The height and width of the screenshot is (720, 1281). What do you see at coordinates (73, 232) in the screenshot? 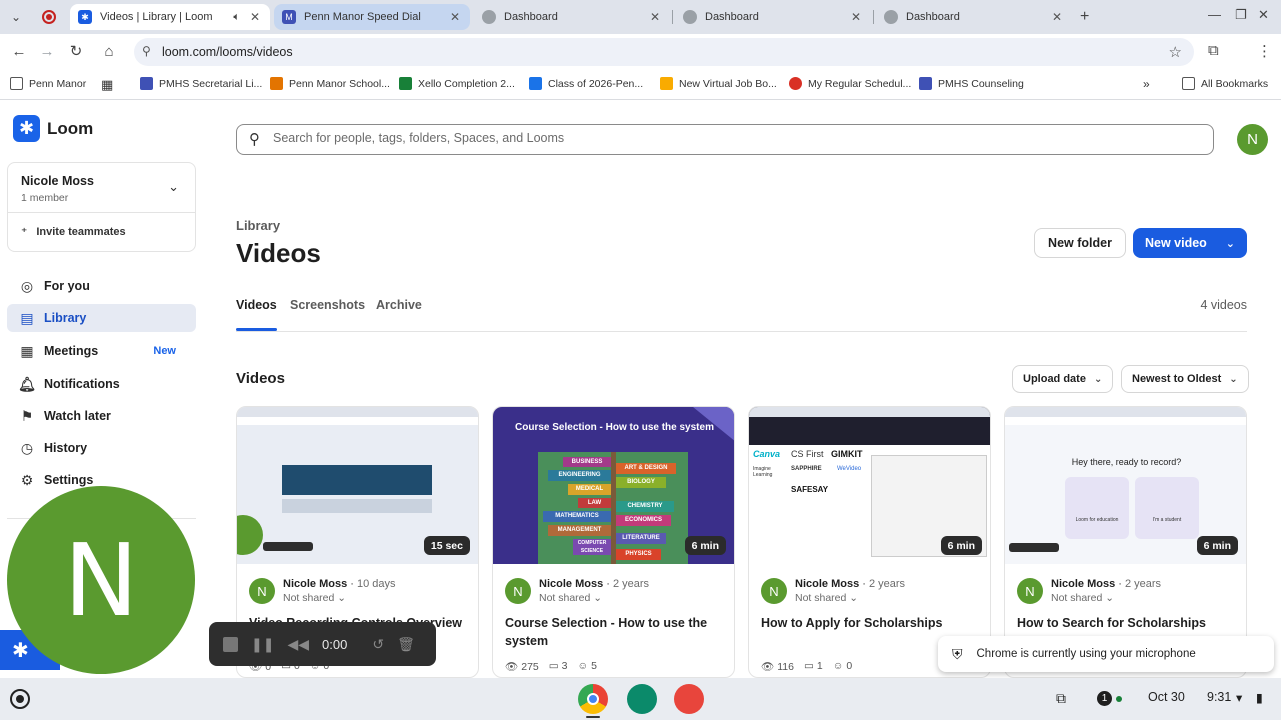
I see `invite-teammates-button: ⁺ Invite teammates` at bounding box center [73, 232].